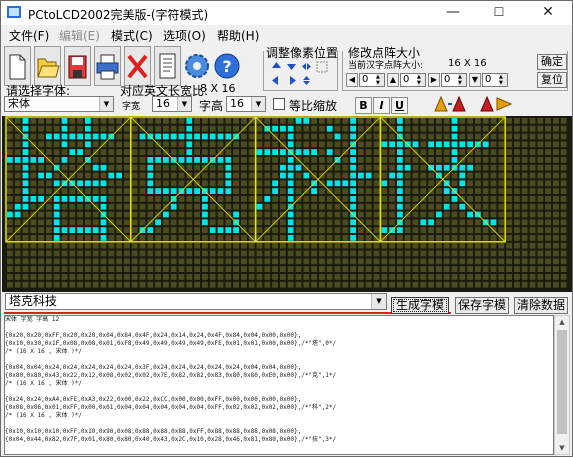 The height and width of the screenshot is (457, 573). I want to click on proportional-checkbox, so click(279, 104).